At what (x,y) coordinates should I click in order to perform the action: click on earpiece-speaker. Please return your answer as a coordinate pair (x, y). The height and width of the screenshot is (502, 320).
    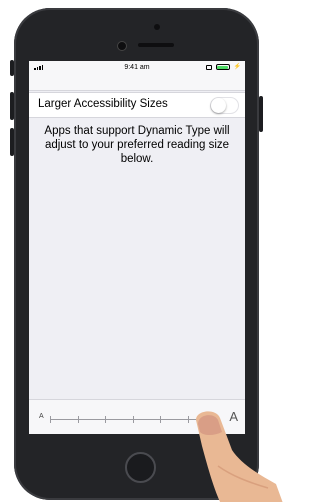
    Looking at the image, I should click on (156, 45).